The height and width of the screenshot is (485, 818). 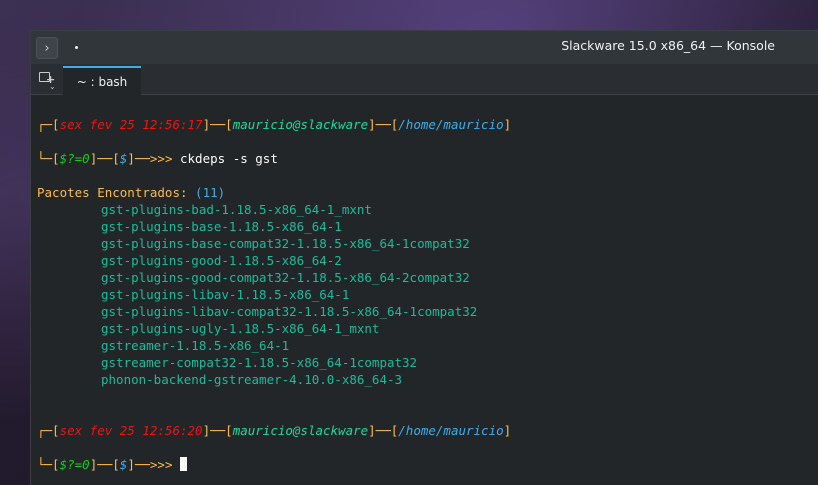 I want to click on title-bar: › Slackware 15.0 x86_64 — Konsole, so click(x=424, y=47).